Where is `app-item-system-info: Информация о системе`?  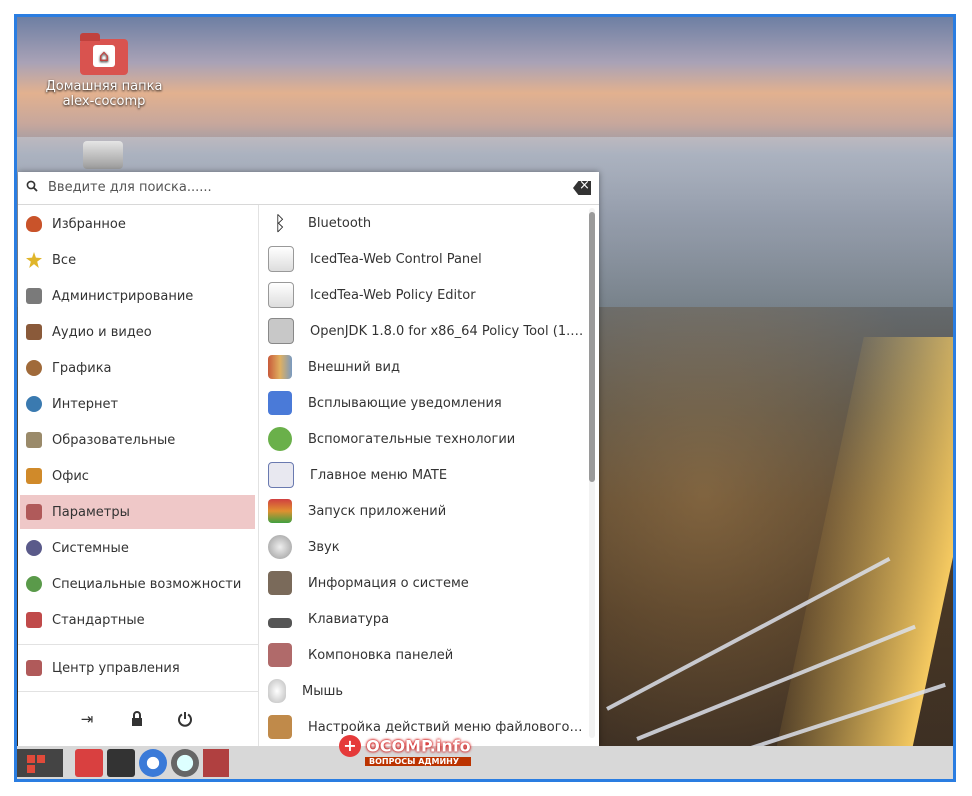
app-item-system-info: Информация о системе is located at coordinates (422, 583).